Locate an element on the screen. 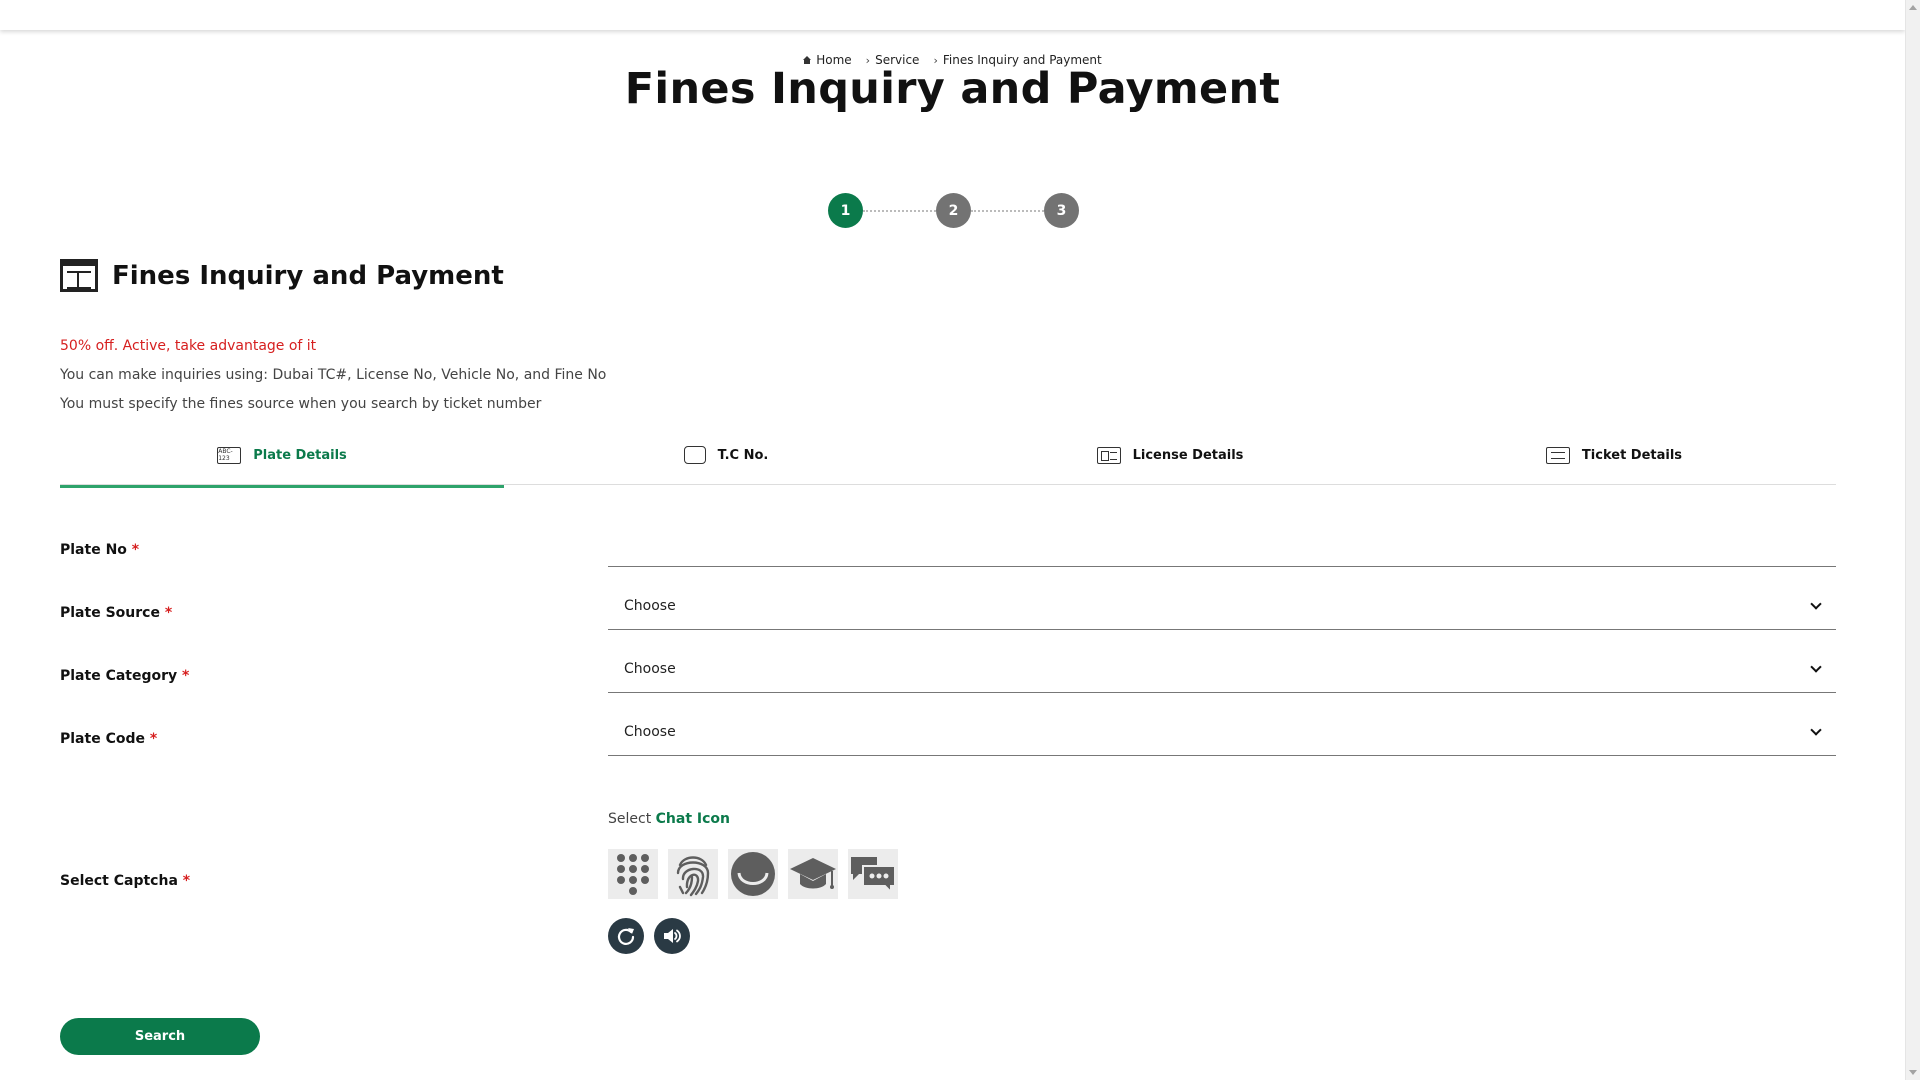  audio-icon is located at coordinates (672, 936).